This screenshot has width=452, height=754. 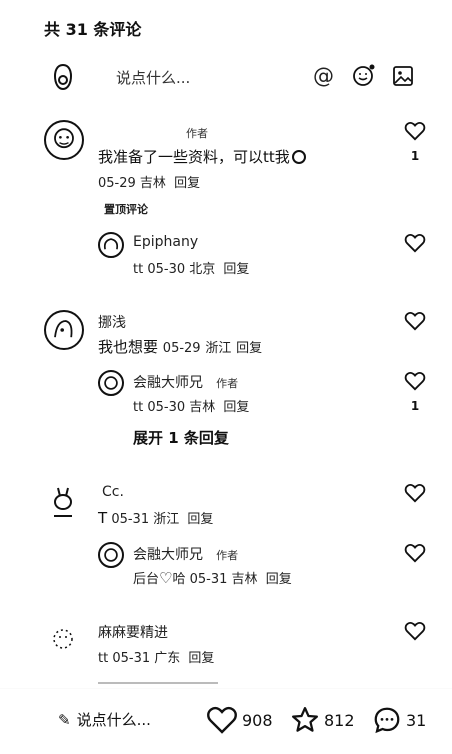 I want to click on reply-text: 后台, so click(x=146, y=579).